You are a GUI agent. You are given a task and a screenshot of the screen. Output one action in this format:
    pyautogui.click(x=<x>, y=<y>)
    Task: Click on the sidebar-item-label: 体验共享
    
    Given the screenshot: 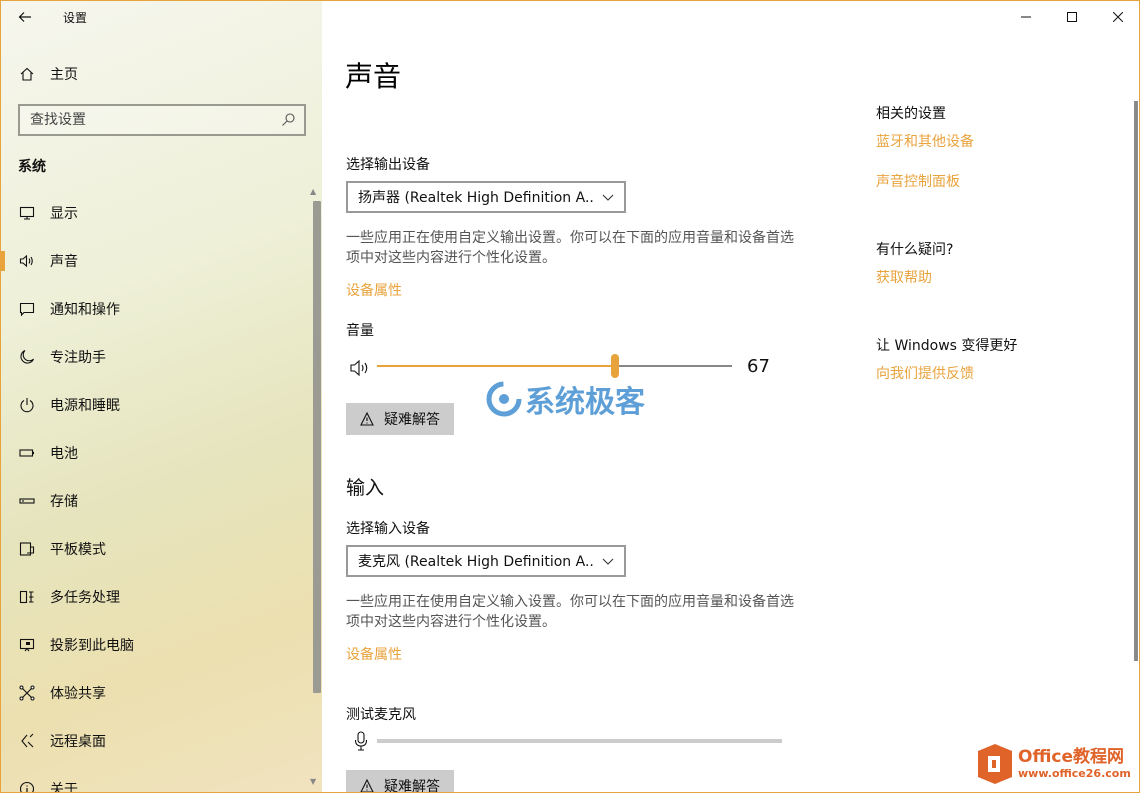 What is the action you would take?
    pyautogui.click(x=78, y=694)
    